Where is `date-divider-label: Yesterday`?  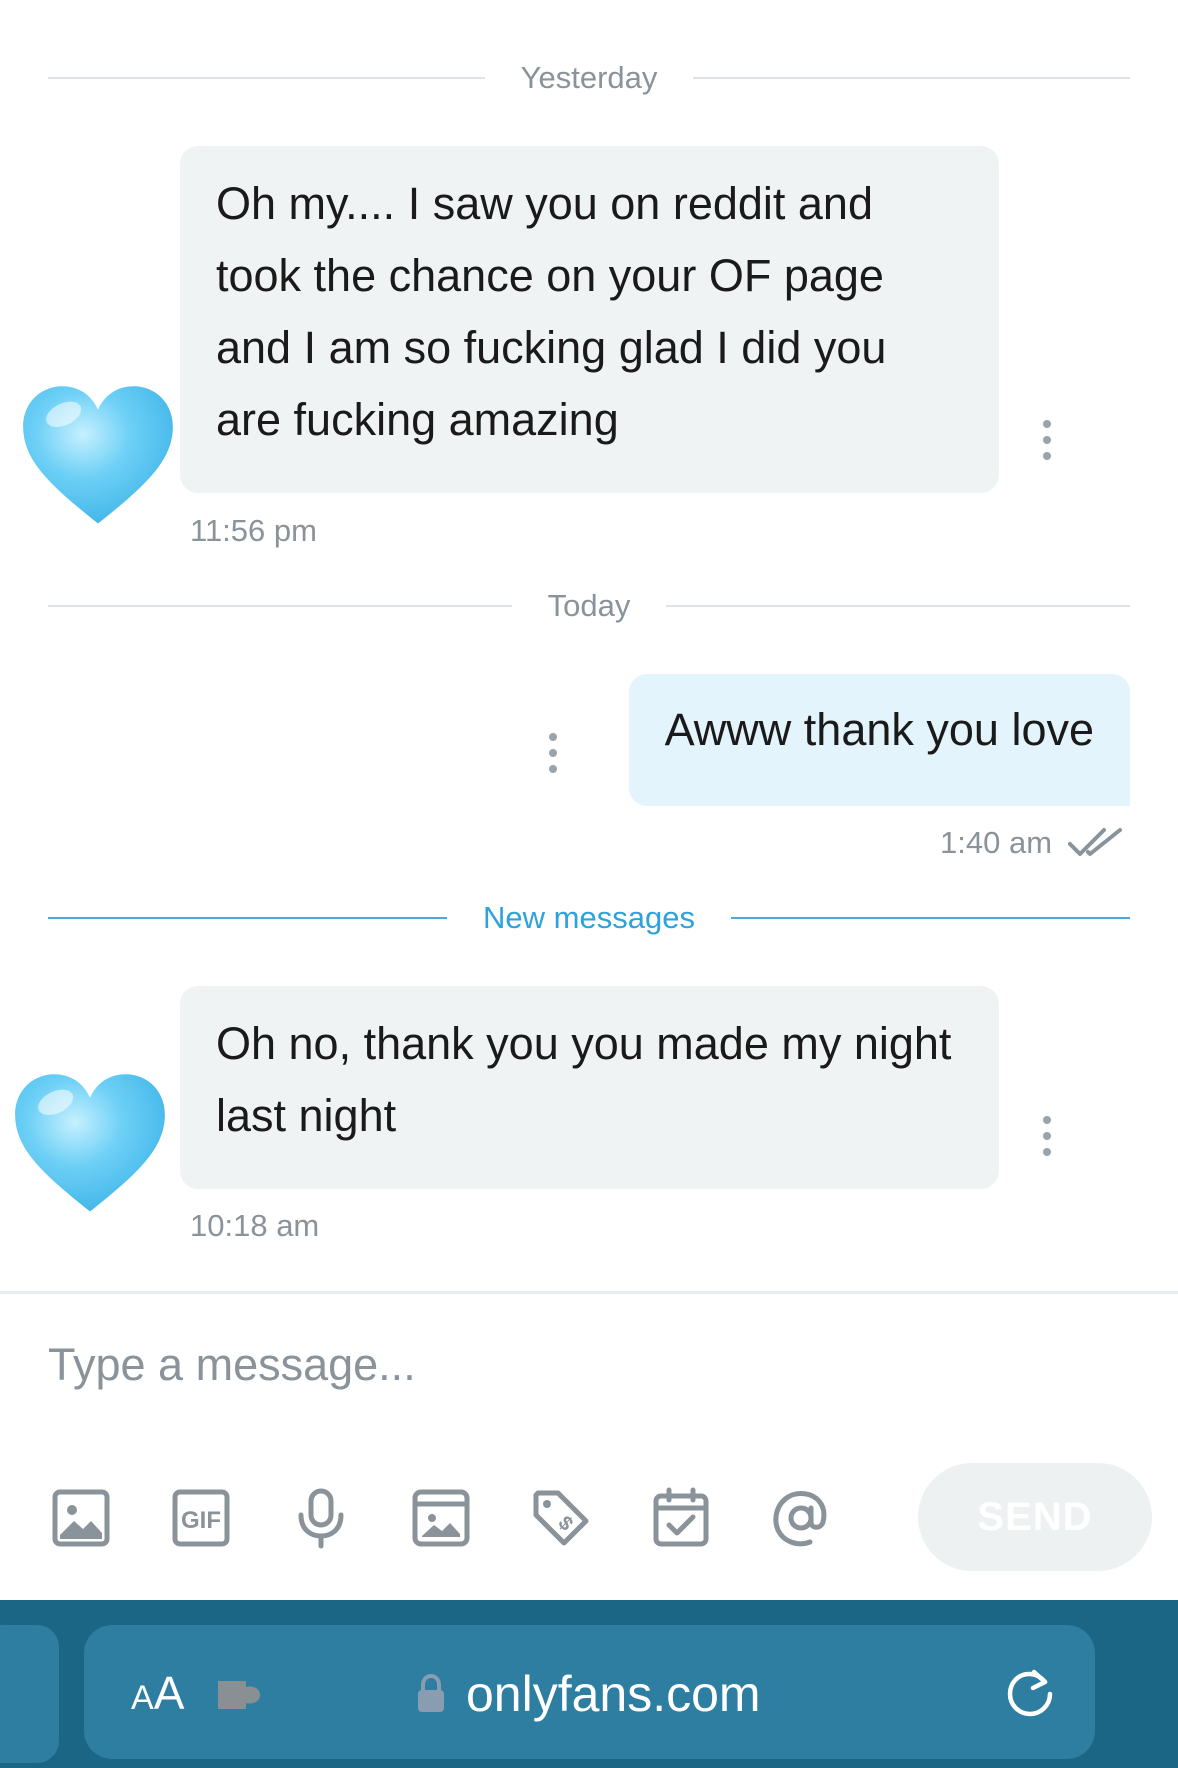 date-divider-label: Yesterday is located at coordinates (589, 77).